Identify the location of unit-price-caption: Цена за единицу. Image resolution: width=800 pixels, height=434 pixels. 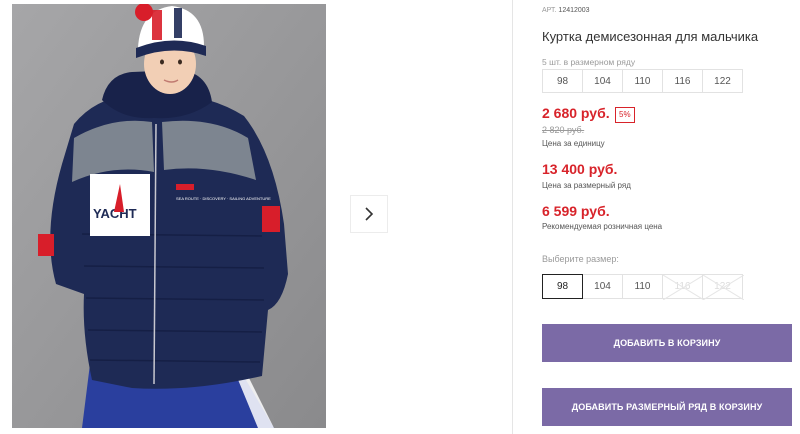
(573, 143).